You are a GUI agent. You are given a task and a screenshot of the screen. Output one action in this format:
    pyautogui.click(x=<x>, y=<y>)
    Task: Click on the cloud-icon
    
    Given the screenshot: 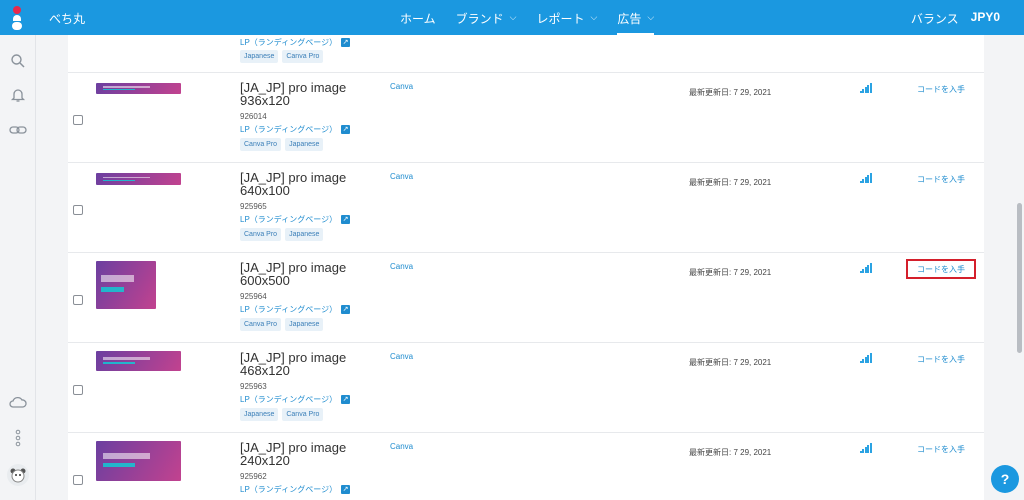 What is the action you would take?
    pyautogui.click(x=18, y=402)
    